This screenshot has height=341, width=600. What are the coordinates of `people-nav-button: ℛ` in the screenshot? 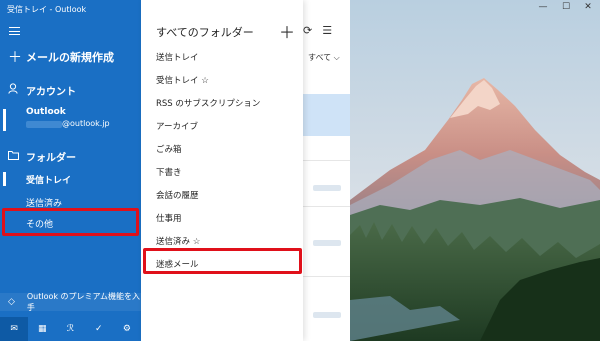 It's located at (70, 329).